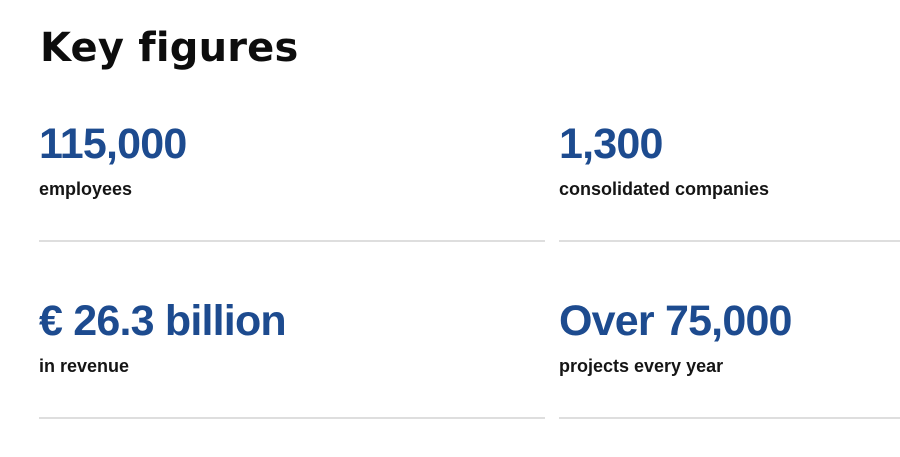 Image resolution: width=900 pixels, height=457 pixels. I want to click on figure-label: in revenue, so click(84, 366).